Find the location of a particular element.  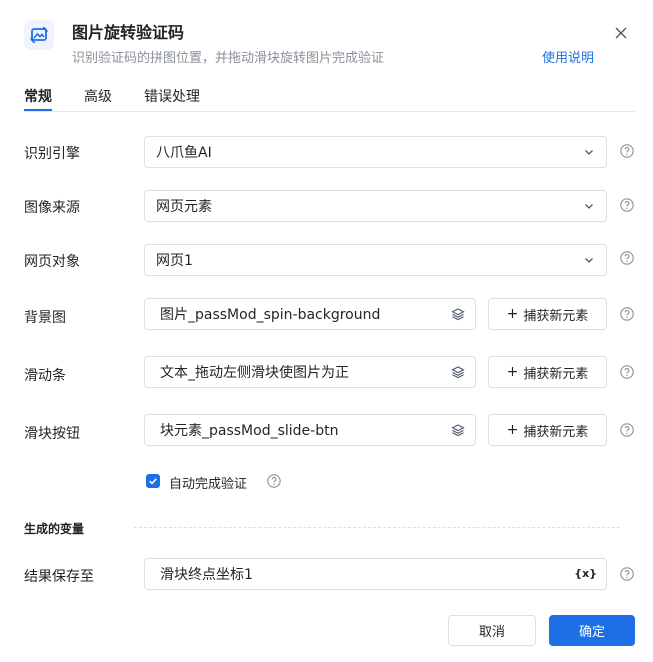

slider-bar-label: 滑动条 is located at coordinates (45, 376).